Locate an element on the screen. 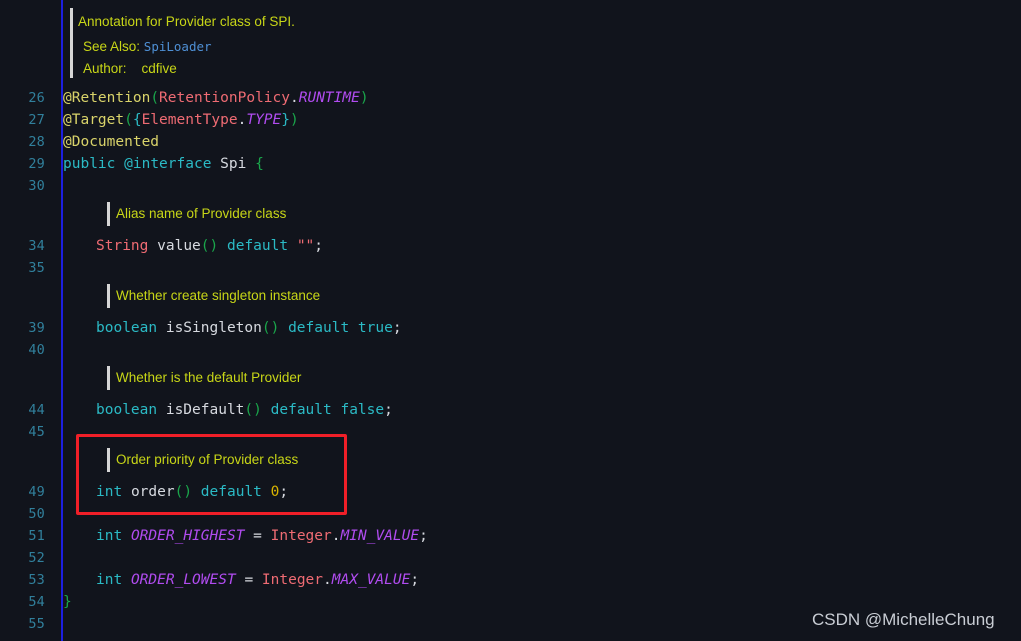  line-number-26: 26 is located at coordinates (36, 98).